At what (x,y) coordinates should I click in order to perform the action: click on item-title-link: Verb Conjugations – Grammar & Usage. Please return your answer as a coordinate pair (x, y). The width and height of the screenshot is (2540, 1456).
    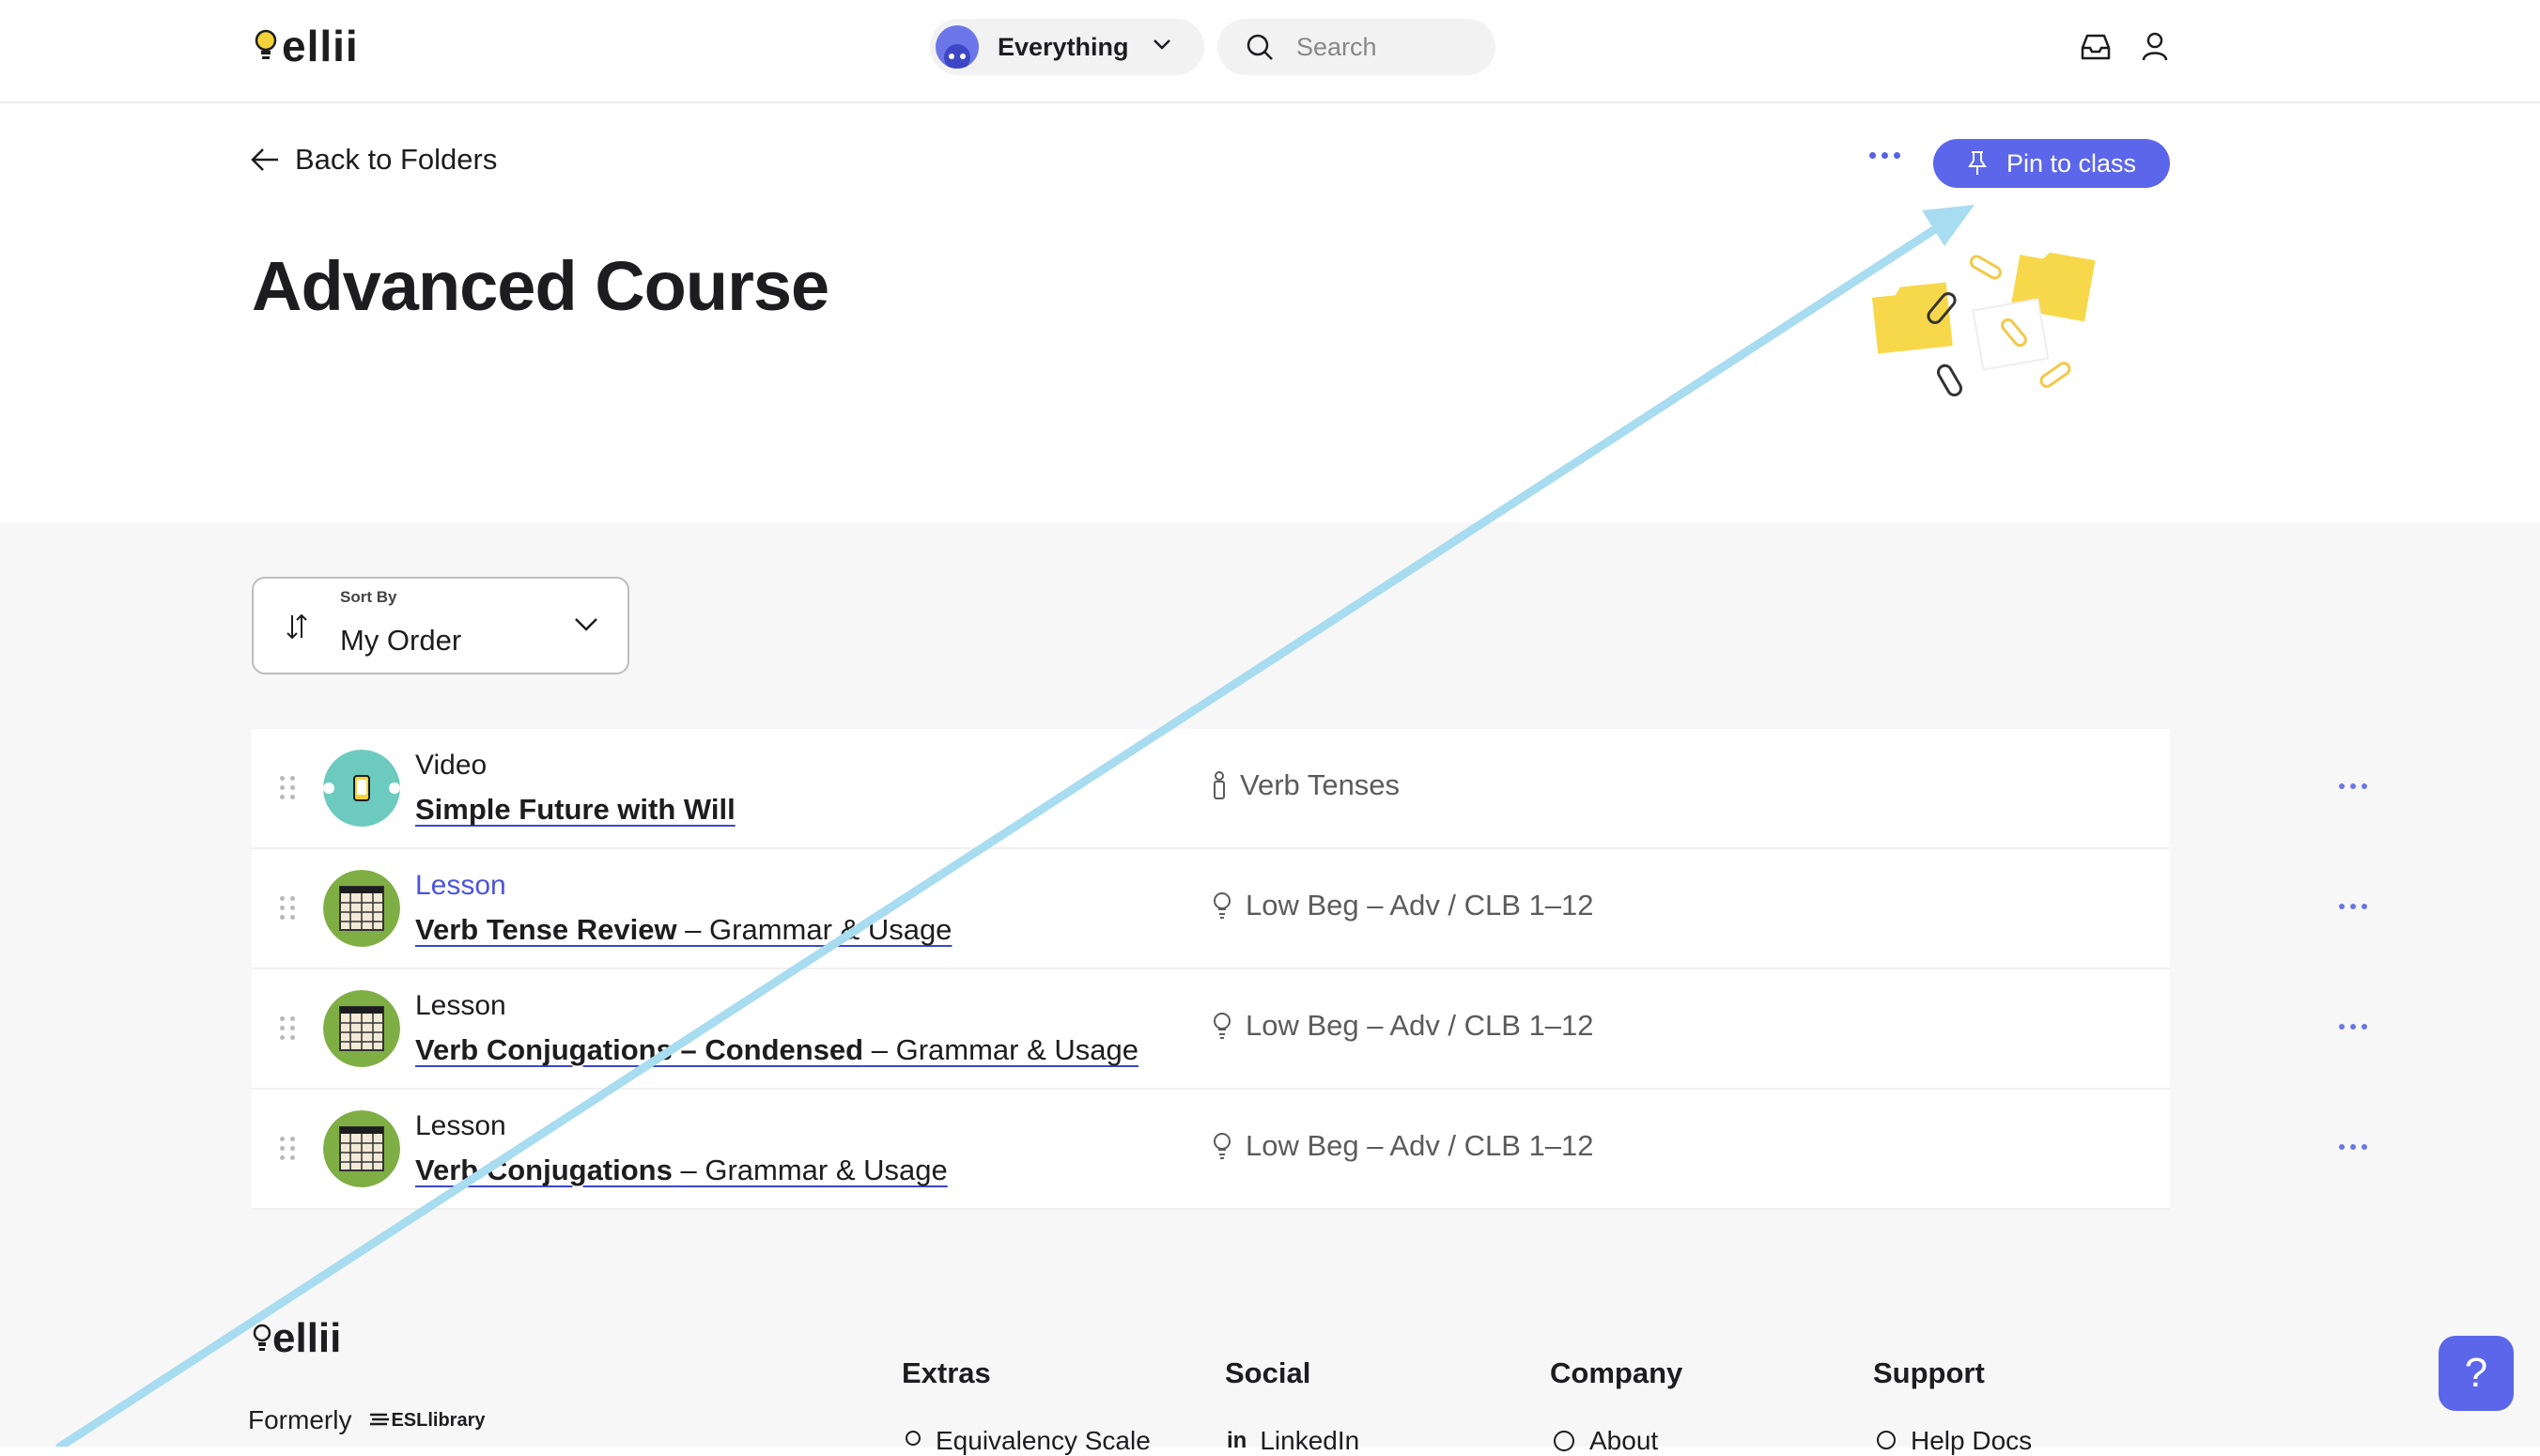
    Looking at the image, I should click on (681, 1170).